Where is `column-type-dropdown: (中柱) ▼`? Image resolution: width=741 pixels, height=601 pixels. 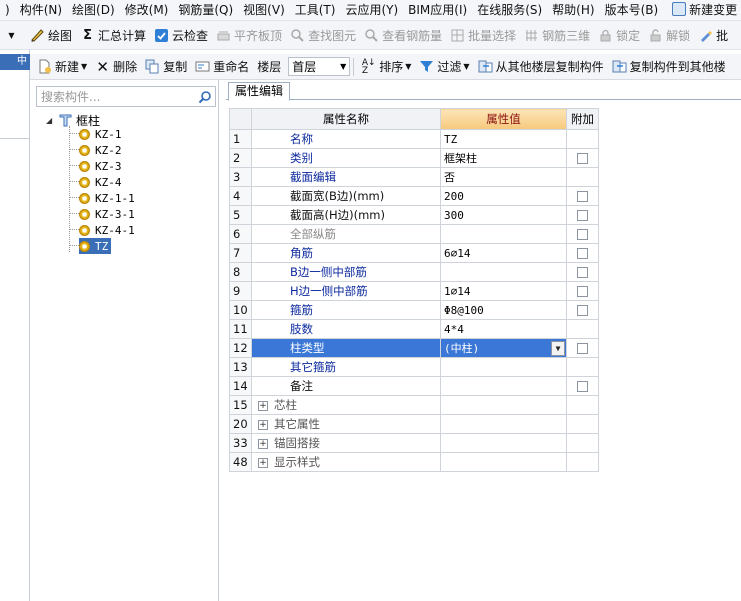 column-type-dropdown: (中柱) ▼ is located at coordinates (503, 348).